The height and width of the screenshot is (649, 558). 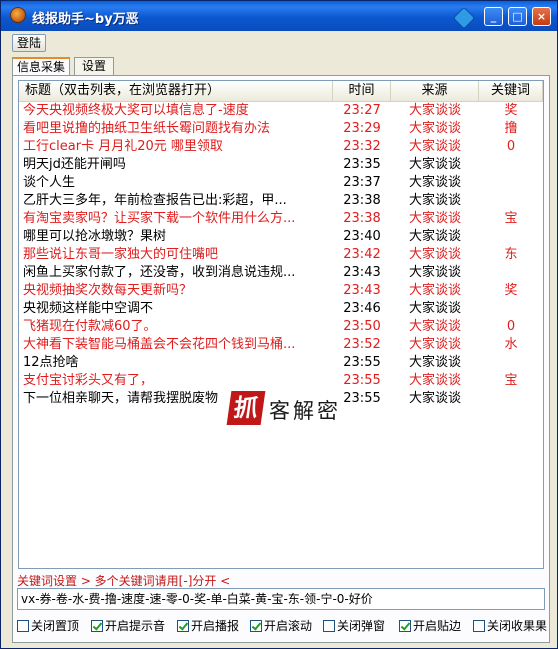 I want to click on cell-title: 飞猪现在付款减60了。, so click(x=90, y=326).